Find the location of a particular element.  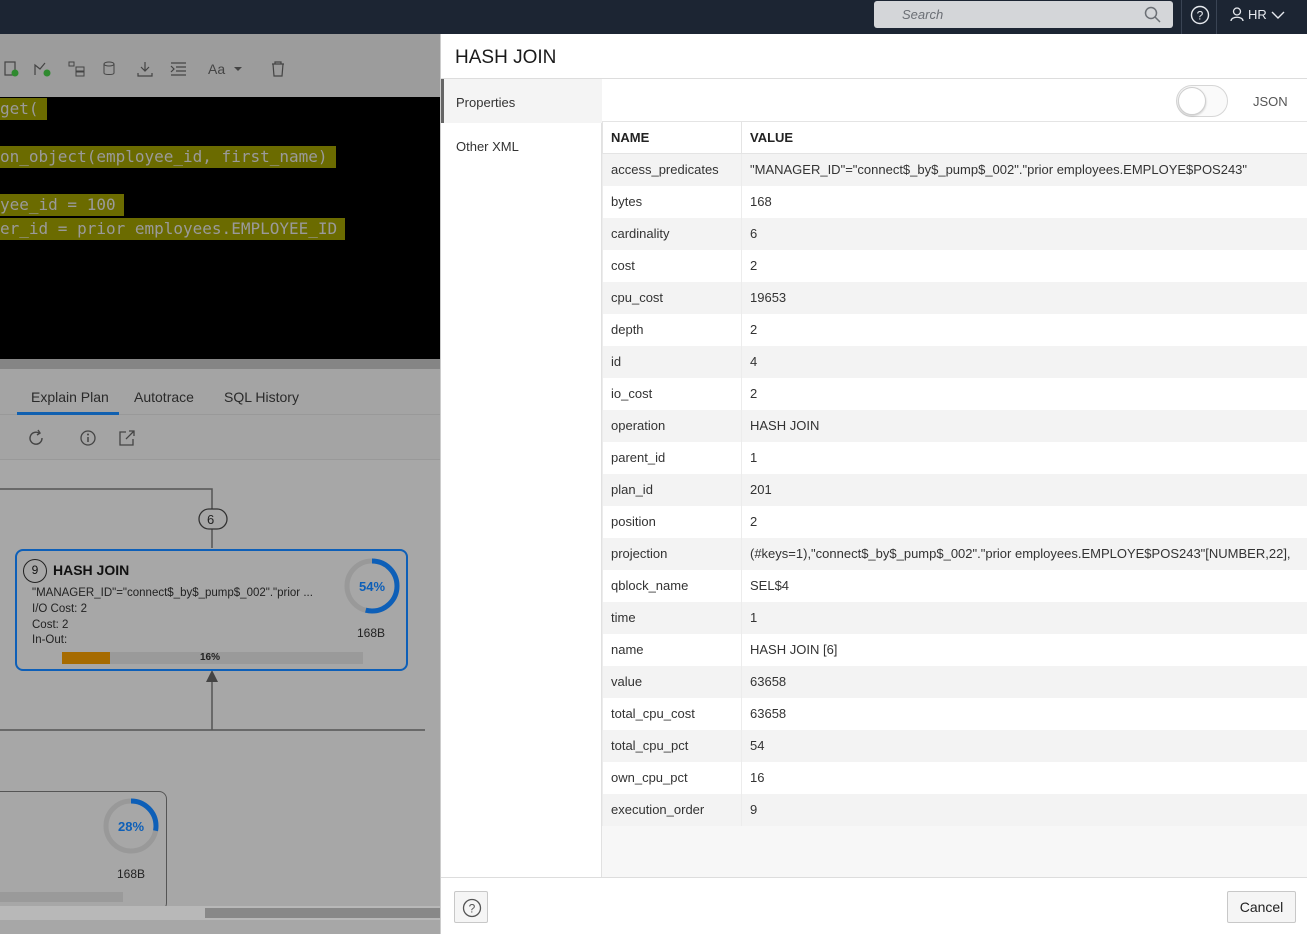

property-value: 54 is located at coordinates (1024, 745).